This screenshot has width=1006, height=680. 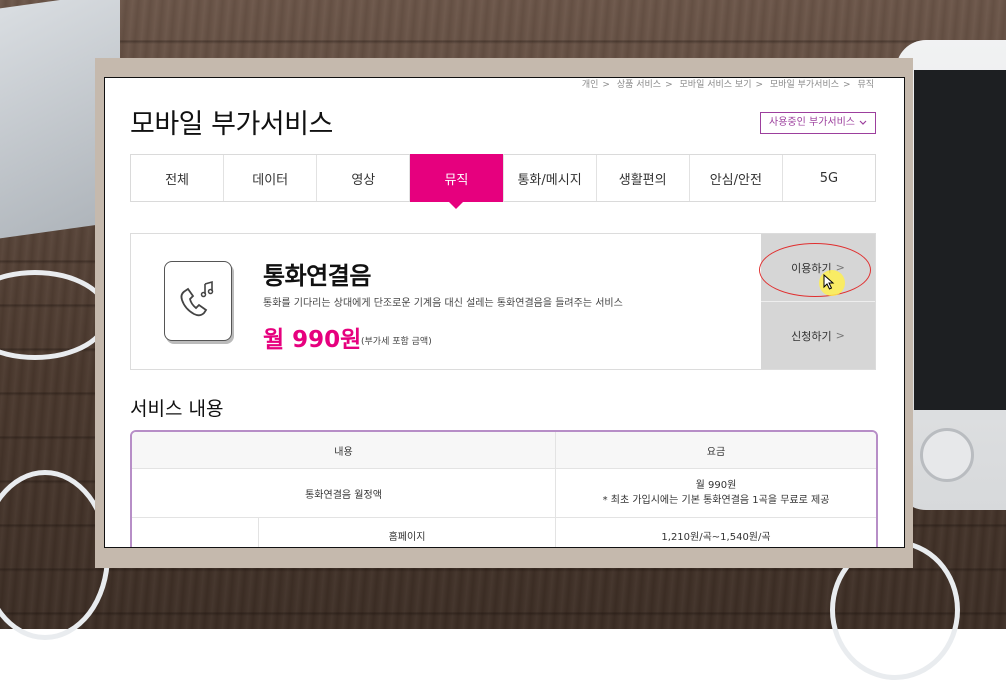 What do you see at coordinates (231, 124) in the screenshot?
I see `page-title: 모바일 부가서비스` at bounding box center [231, 124].